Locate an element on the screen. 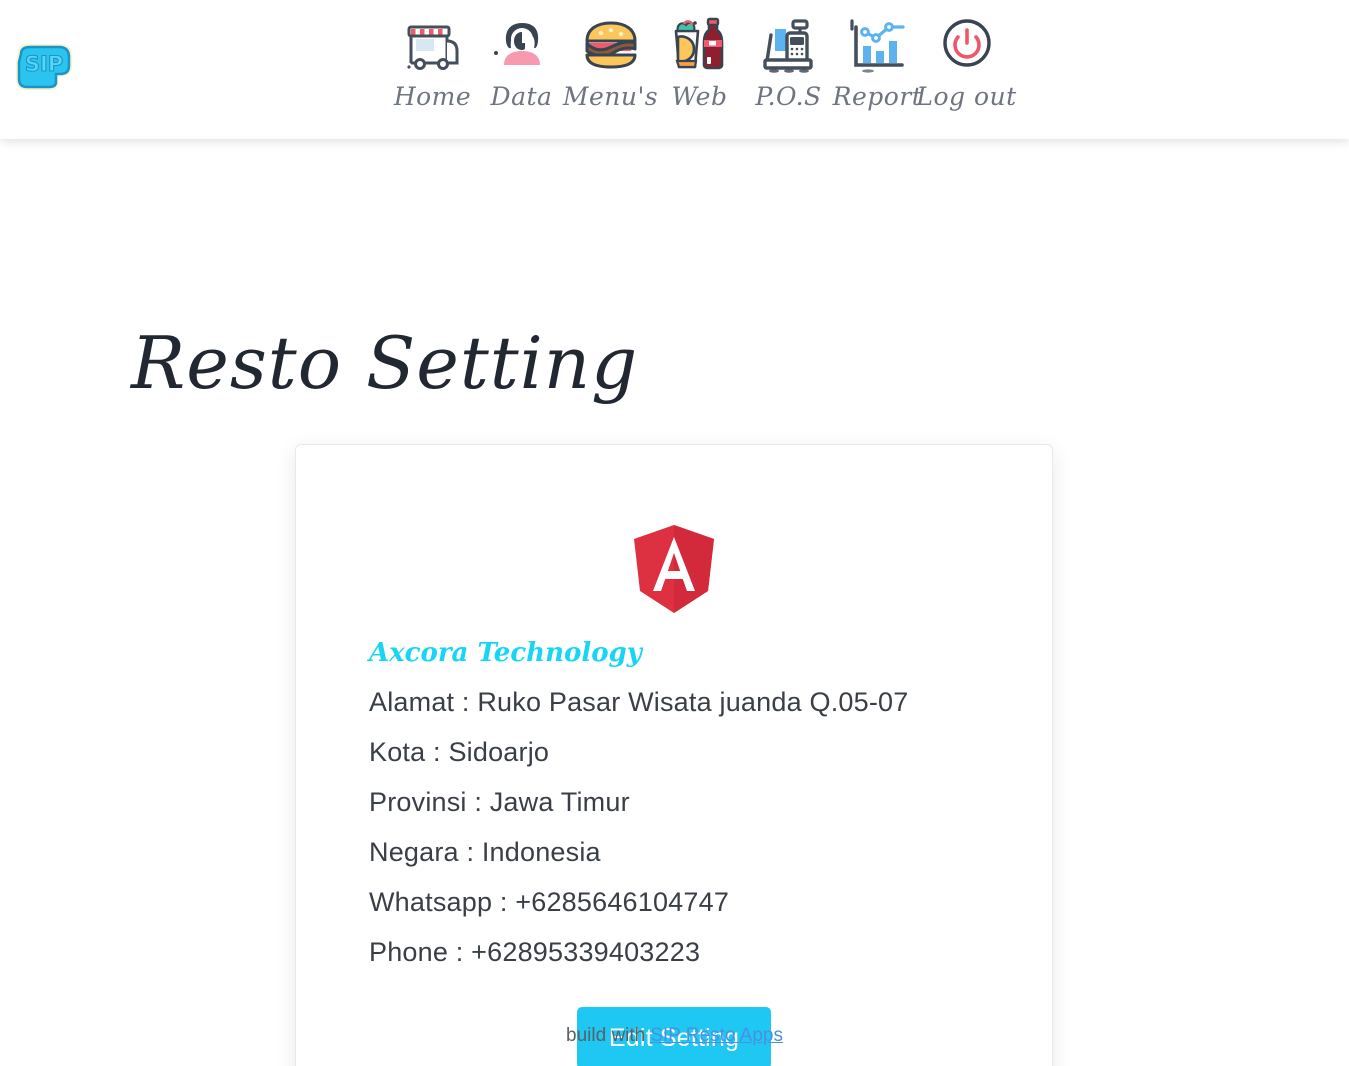 The width and height of the screenshot is (1349, 1066). nav-item-pos: P.O.S is located at coordinates (788, 60).